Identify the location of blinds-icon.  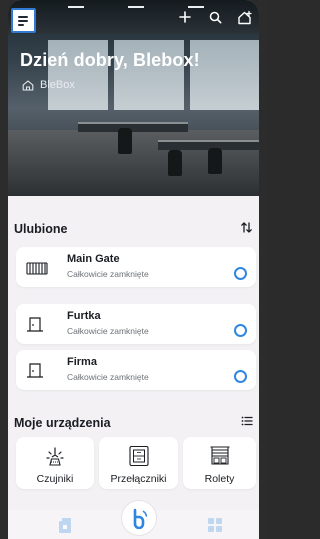
(219, 455).